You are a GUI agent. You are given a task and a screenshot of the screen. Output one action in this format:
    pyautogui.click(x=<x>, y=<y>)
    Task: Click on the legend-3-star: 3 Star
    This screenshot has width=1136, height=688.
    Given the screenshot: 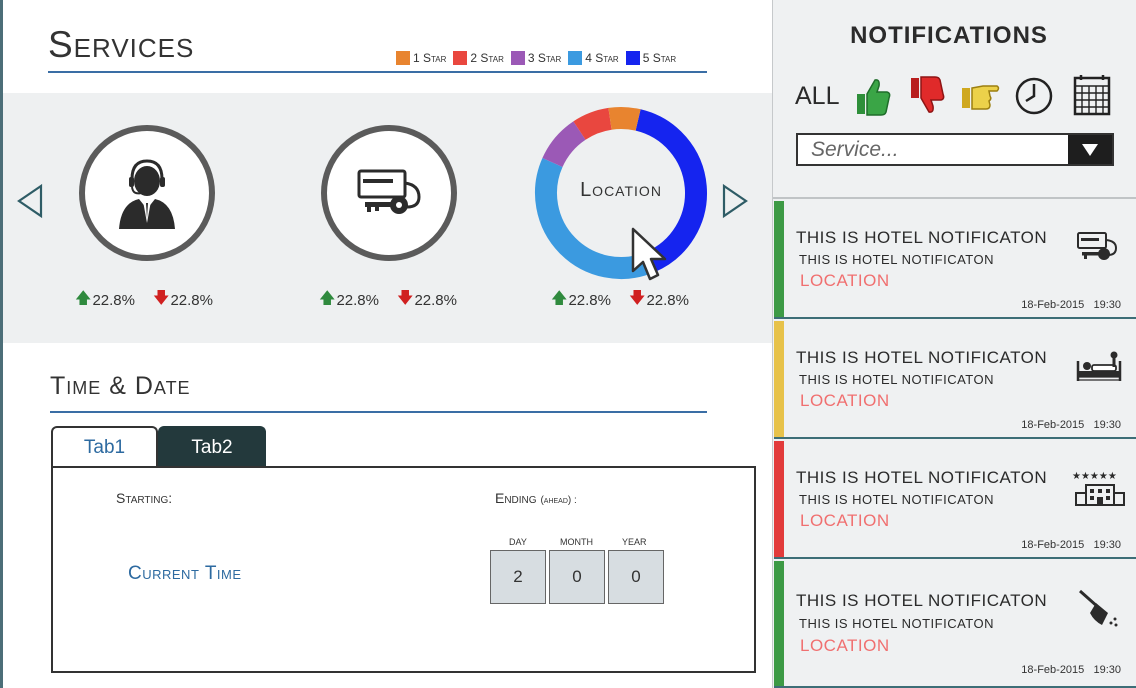 What is the action you would take?
    pyautogui.click(x=535, y=58)
    